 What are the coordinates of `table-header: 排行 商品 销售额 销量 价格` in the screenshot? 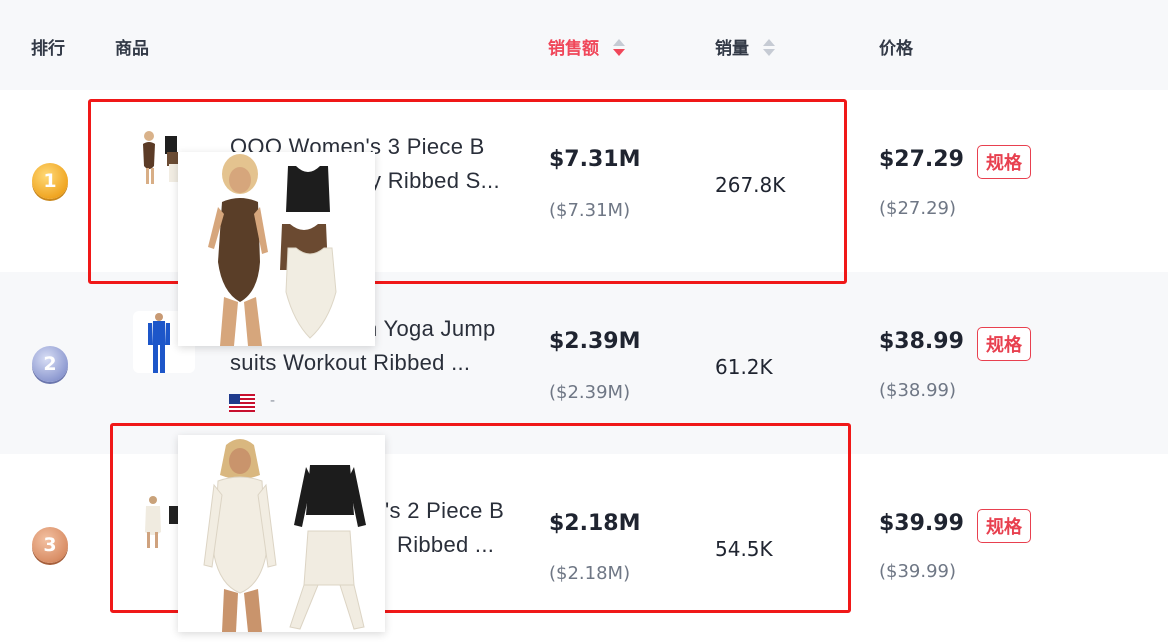 It's located at (584, 45).